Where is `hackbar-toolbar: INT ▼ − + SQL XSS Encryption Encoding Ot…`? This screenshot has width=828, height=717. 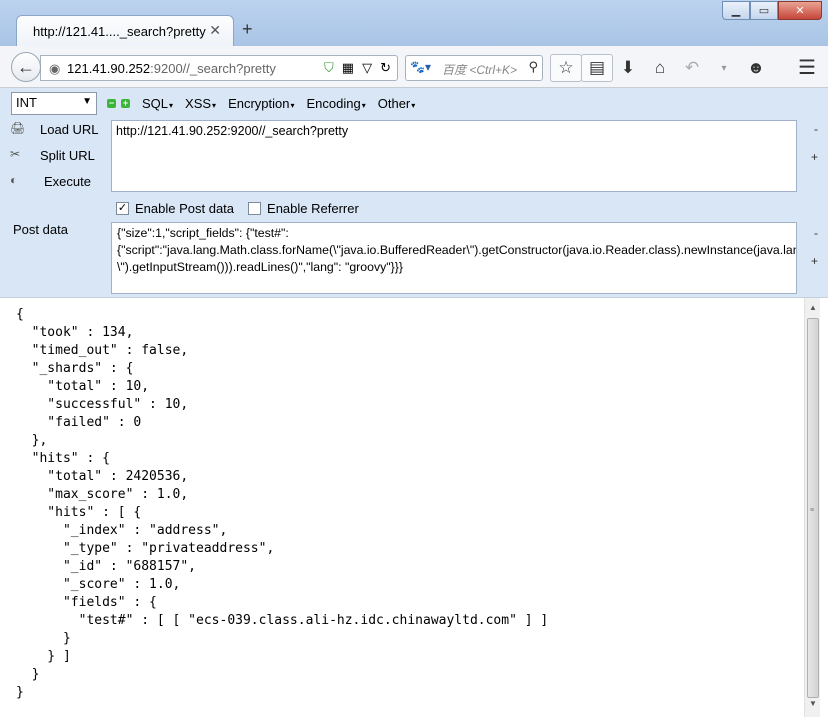 hackbar-toolbar: INT ▼ − + SQL XSS Encryption Encoding Ot… is located at coordinates (213, 103).